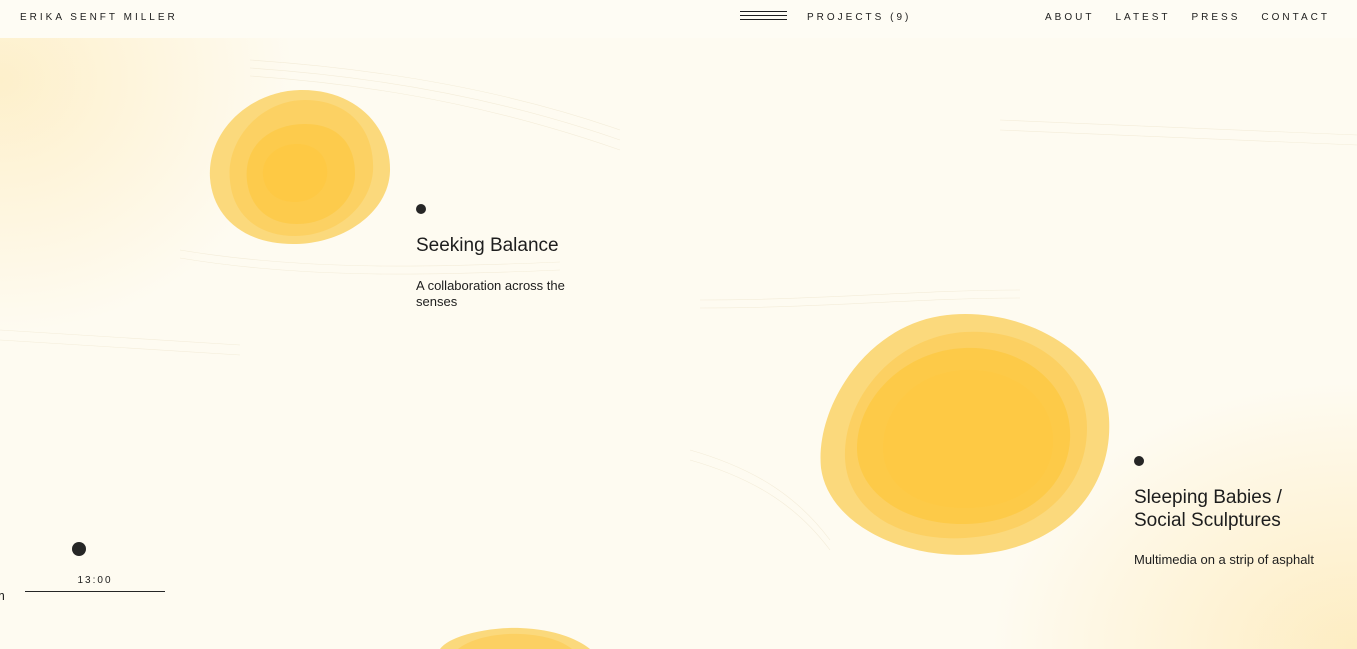 This screenshot has height=649, width=1357. Describe the element at coordinates (95, 580) in the screenshot. I see `timeline-time: 13:00` at that location.